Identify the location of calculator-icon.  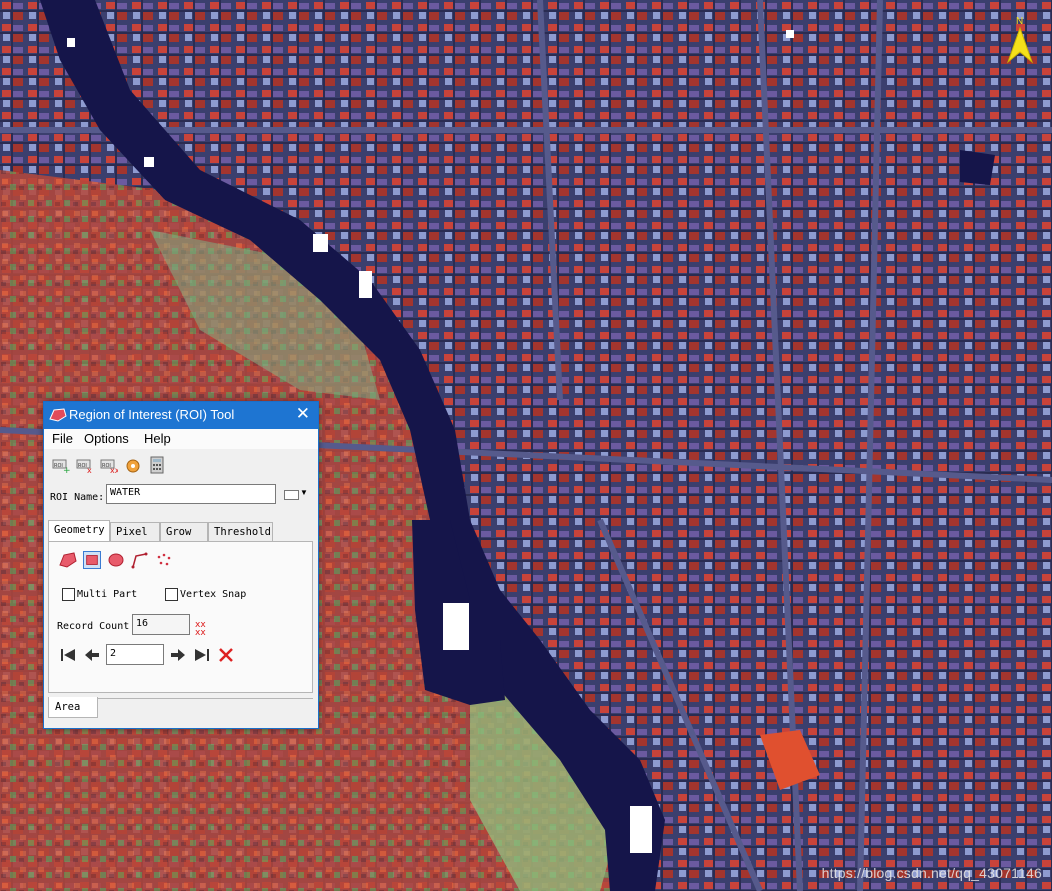
(157, 465).